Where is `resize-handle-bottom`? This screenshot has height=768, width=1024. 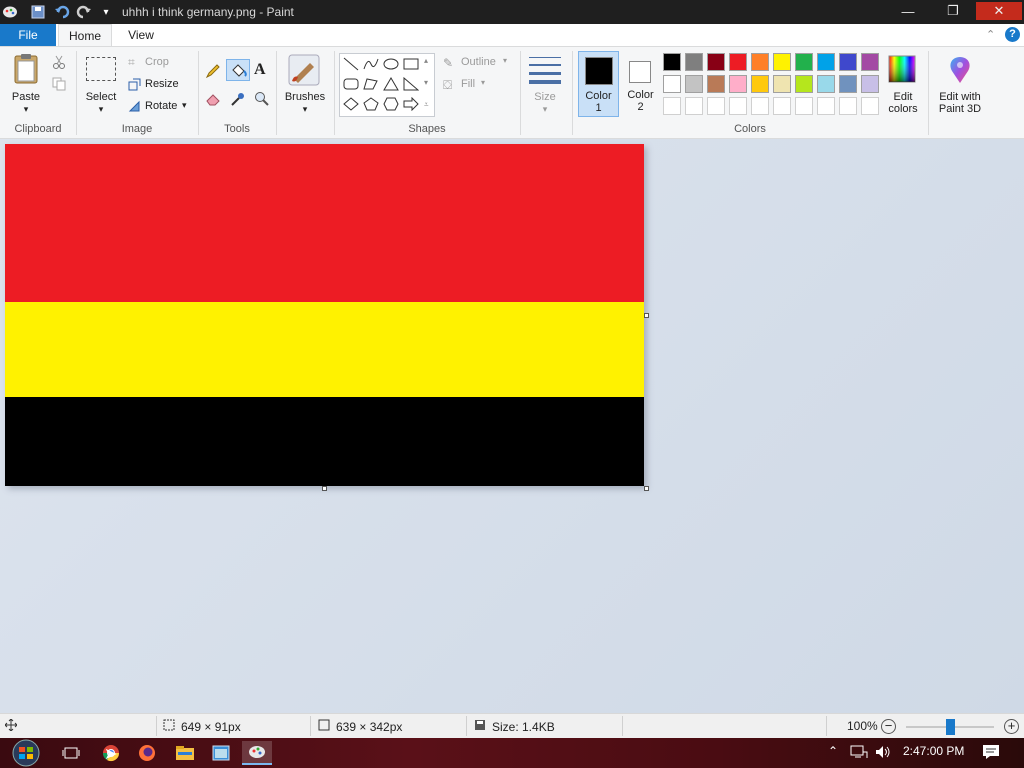 resize-handle-bottom is located at coordinates (324, 488).